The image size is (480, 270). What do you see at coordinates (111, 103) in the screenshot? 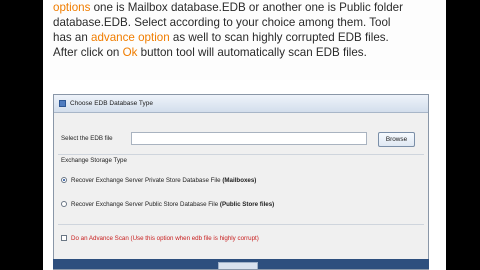
I see `dialog-title: Choose EDB Database Type` at bounding box center [111, 103].